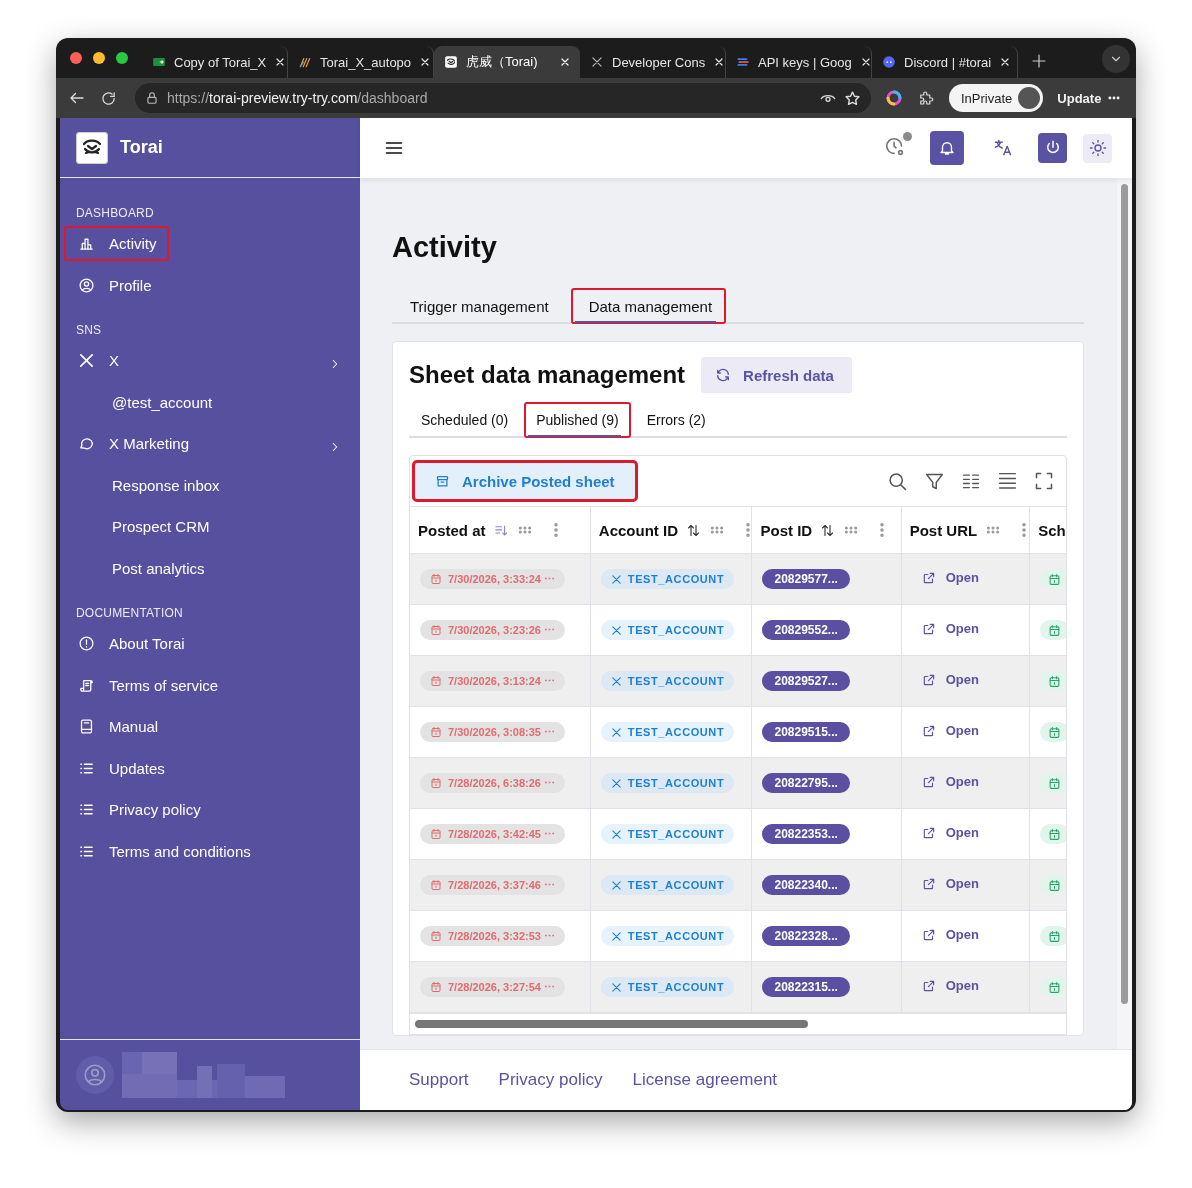 The image size is (1192, 1188). Describe the element at coordinates (297, 98) in the screenshot. I see `url-text: https://torai-preview.try-try.com/dashboard` at that location.